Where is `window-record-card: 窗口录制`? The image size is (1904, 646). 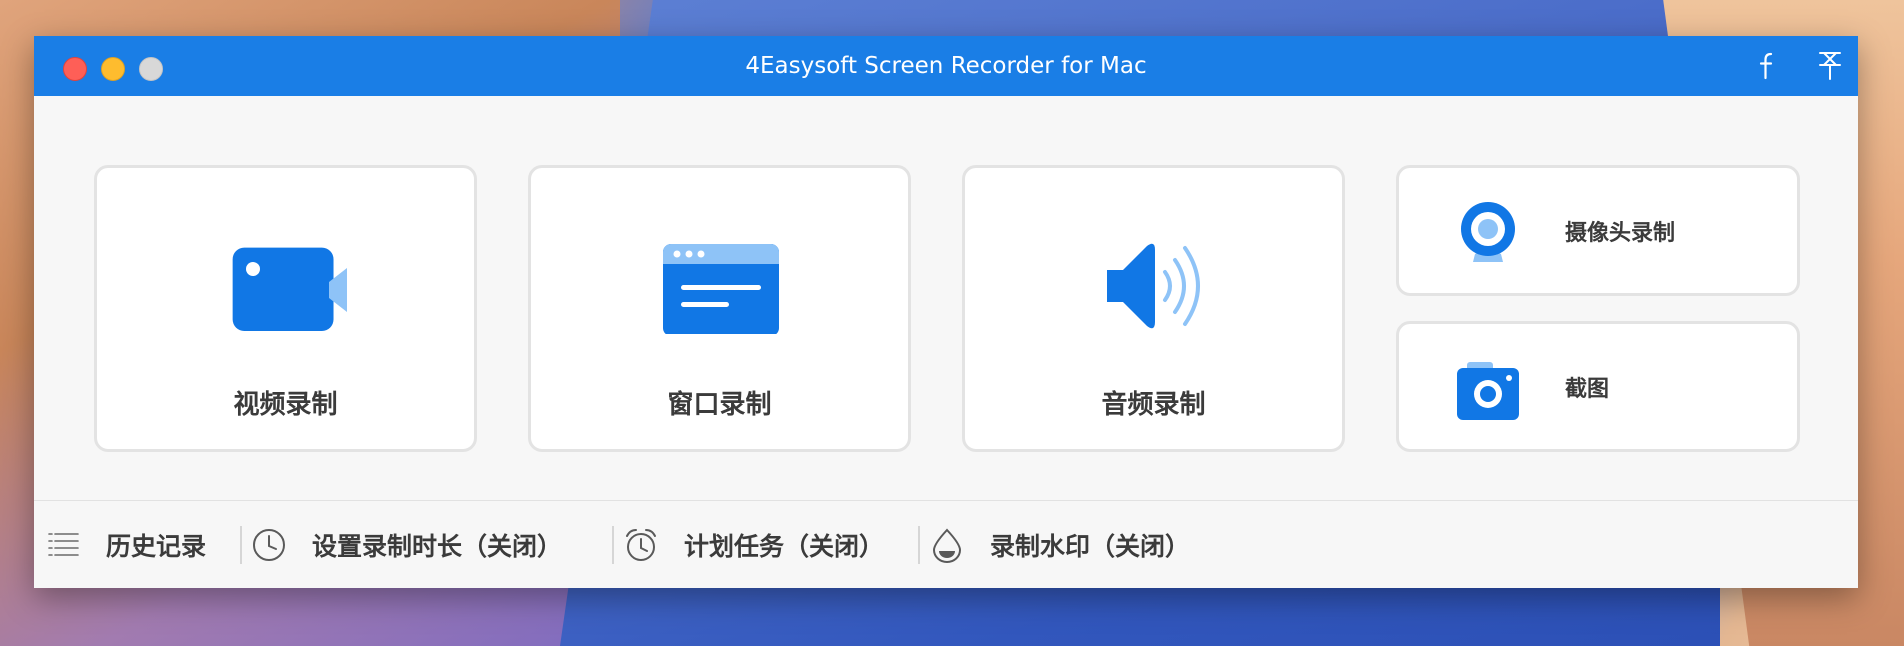
window-record-card: 窗口录制 is located at coordinates (719, 308).